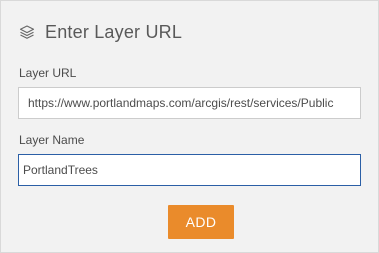 This screenshot has width=379, height=253. Describe the element at coordinates (48, 73) in the screenshot. I see `layer-url-label: Layer URL` at that location.